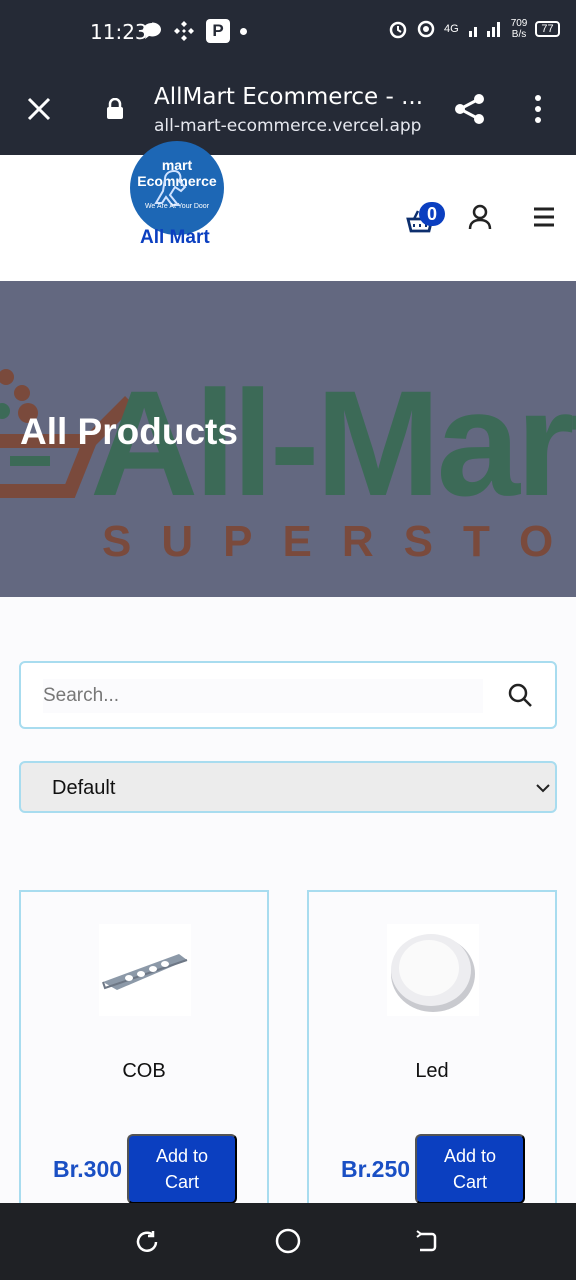  I want to click on back-icon, so click(427, 1242).